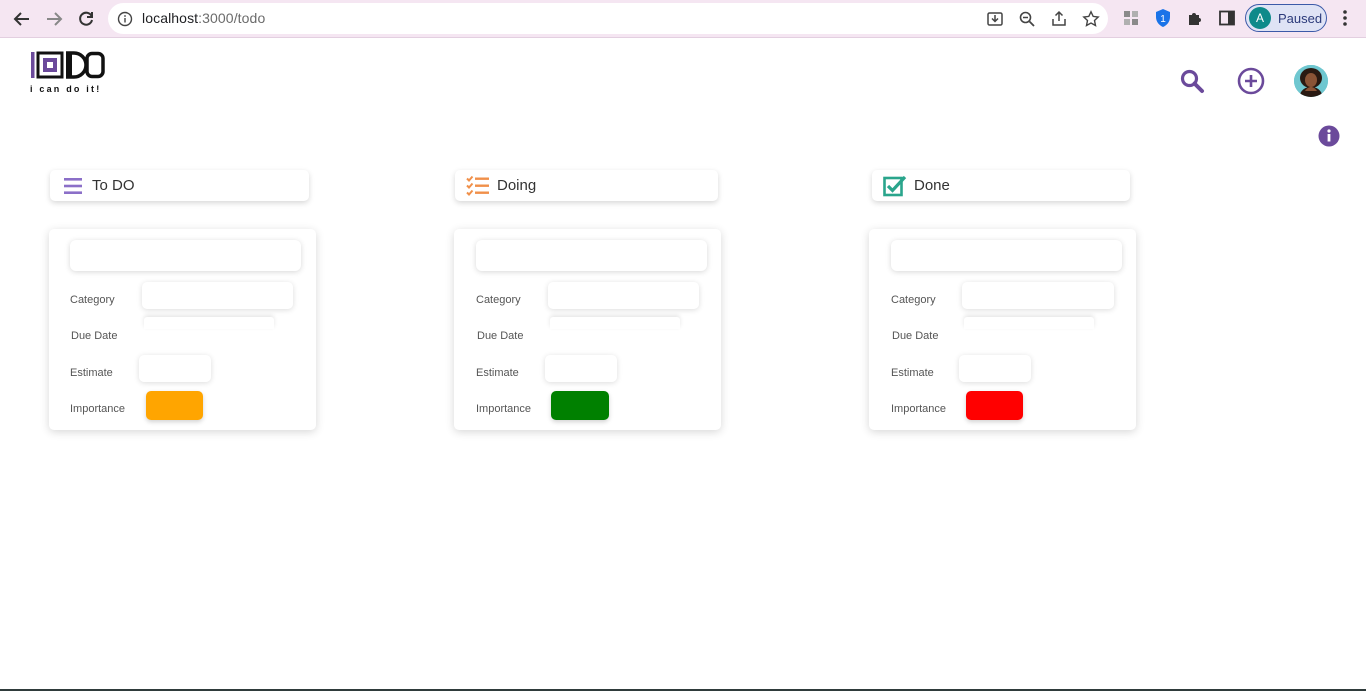  I want to click on checked-box-icon, so click(895, 186).